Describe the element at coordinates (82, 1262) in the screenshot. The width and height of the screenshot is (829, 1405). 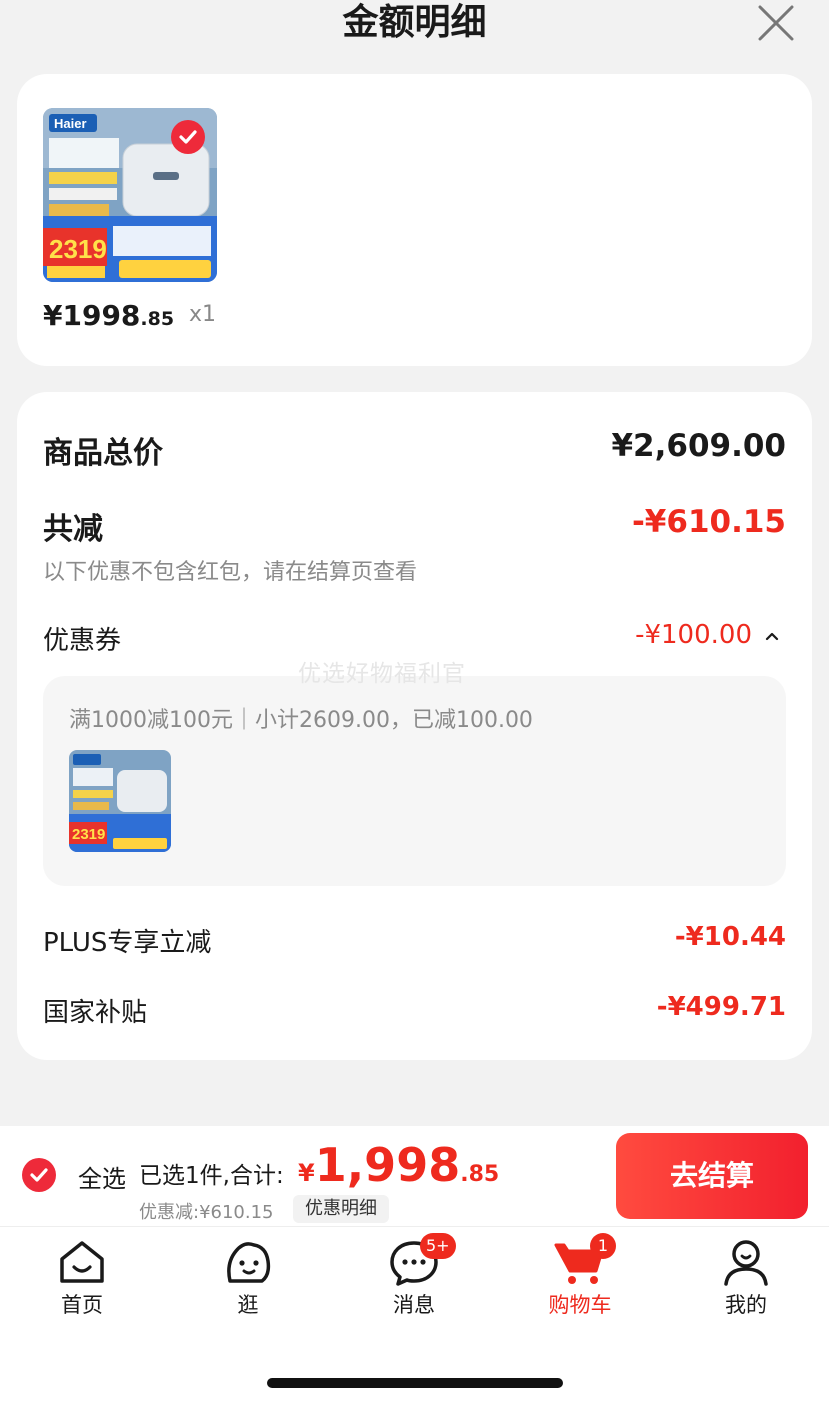
I see `home-icon` at that location.